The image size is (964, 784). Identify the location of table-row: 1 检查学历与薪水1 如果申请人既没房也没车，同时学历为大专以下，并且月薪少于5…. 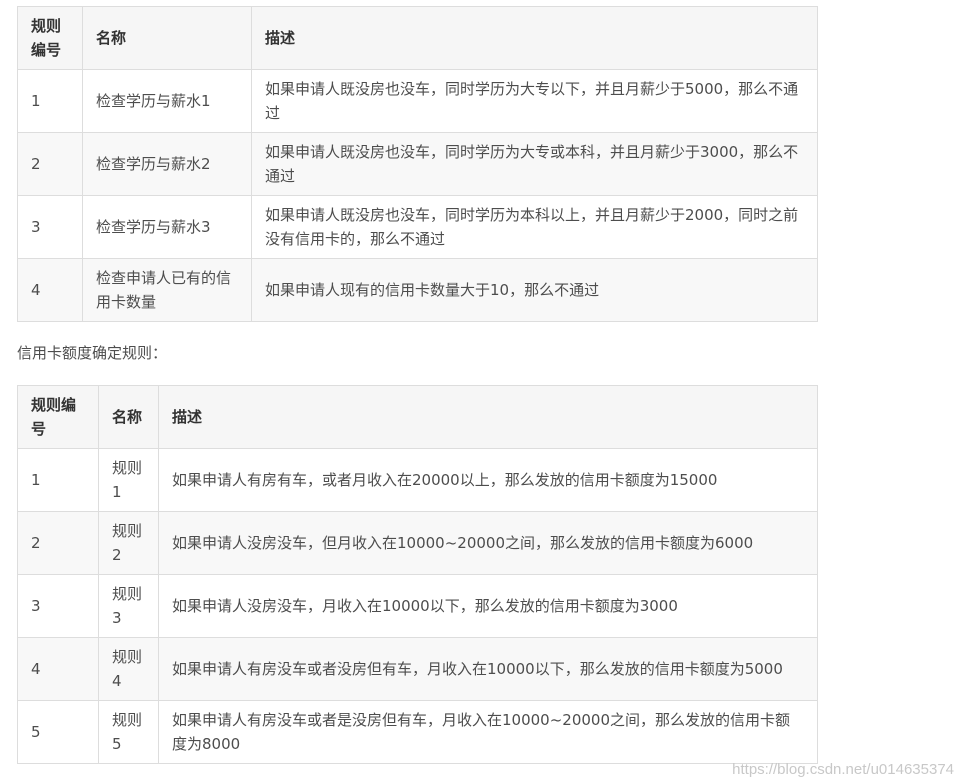
(417, 101).